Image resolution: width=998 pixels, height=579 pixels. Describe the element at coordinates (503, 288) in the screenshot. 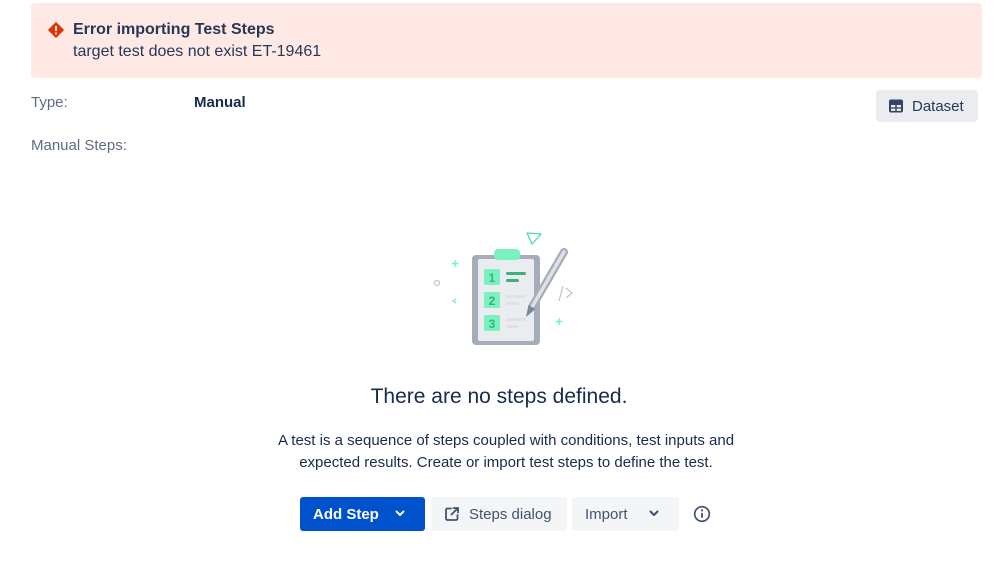

I see `empty-steps-illustration: 1 2 3` at that location.